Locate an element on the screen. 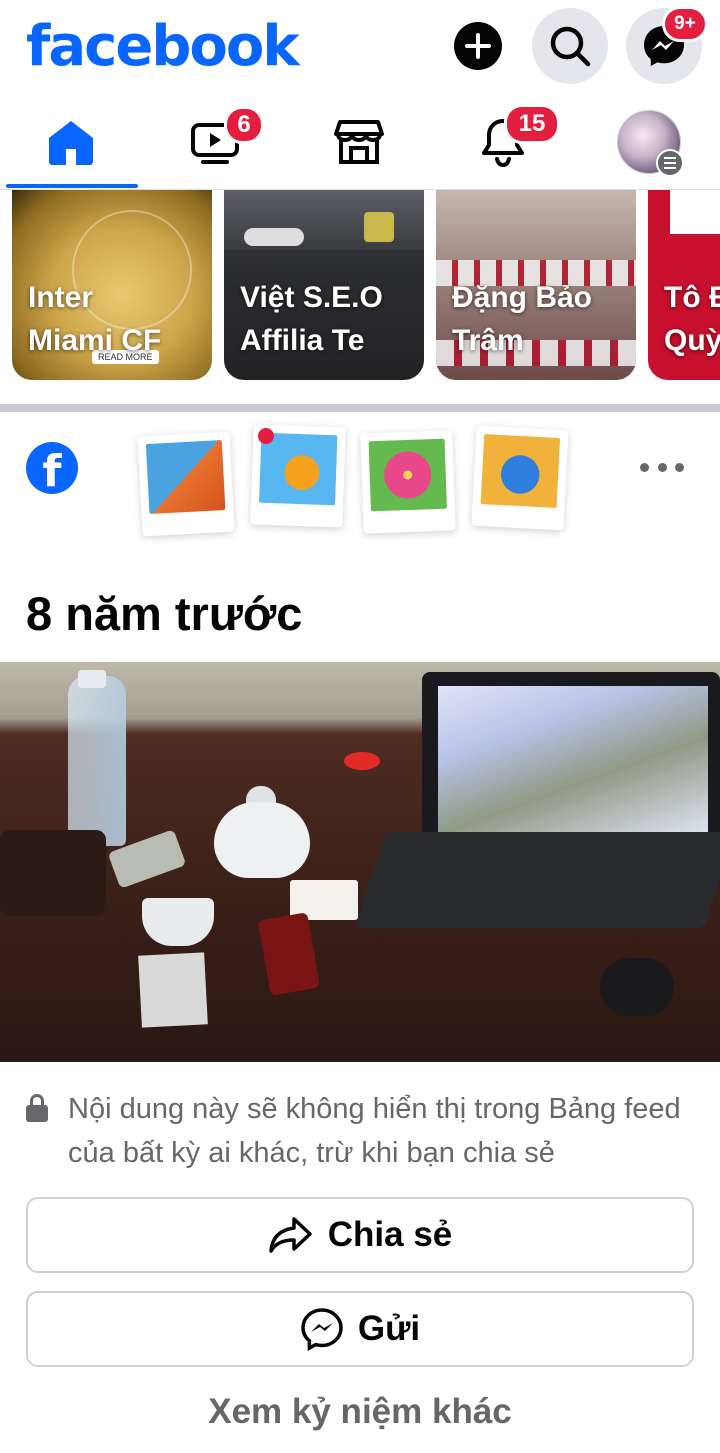 Image resolution: width=720 pixels, height=1453 pixels. memories-header: f is located at coordinates (360, 482).